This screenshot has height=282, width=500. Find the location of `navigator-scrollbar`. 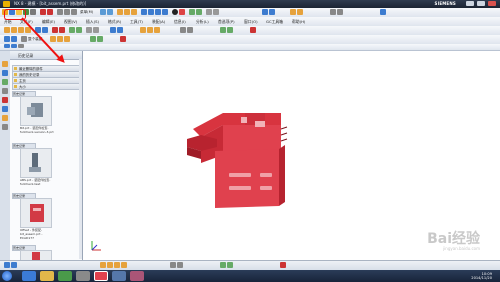

navigator-scrollbar is located at coordinates (80, 159).